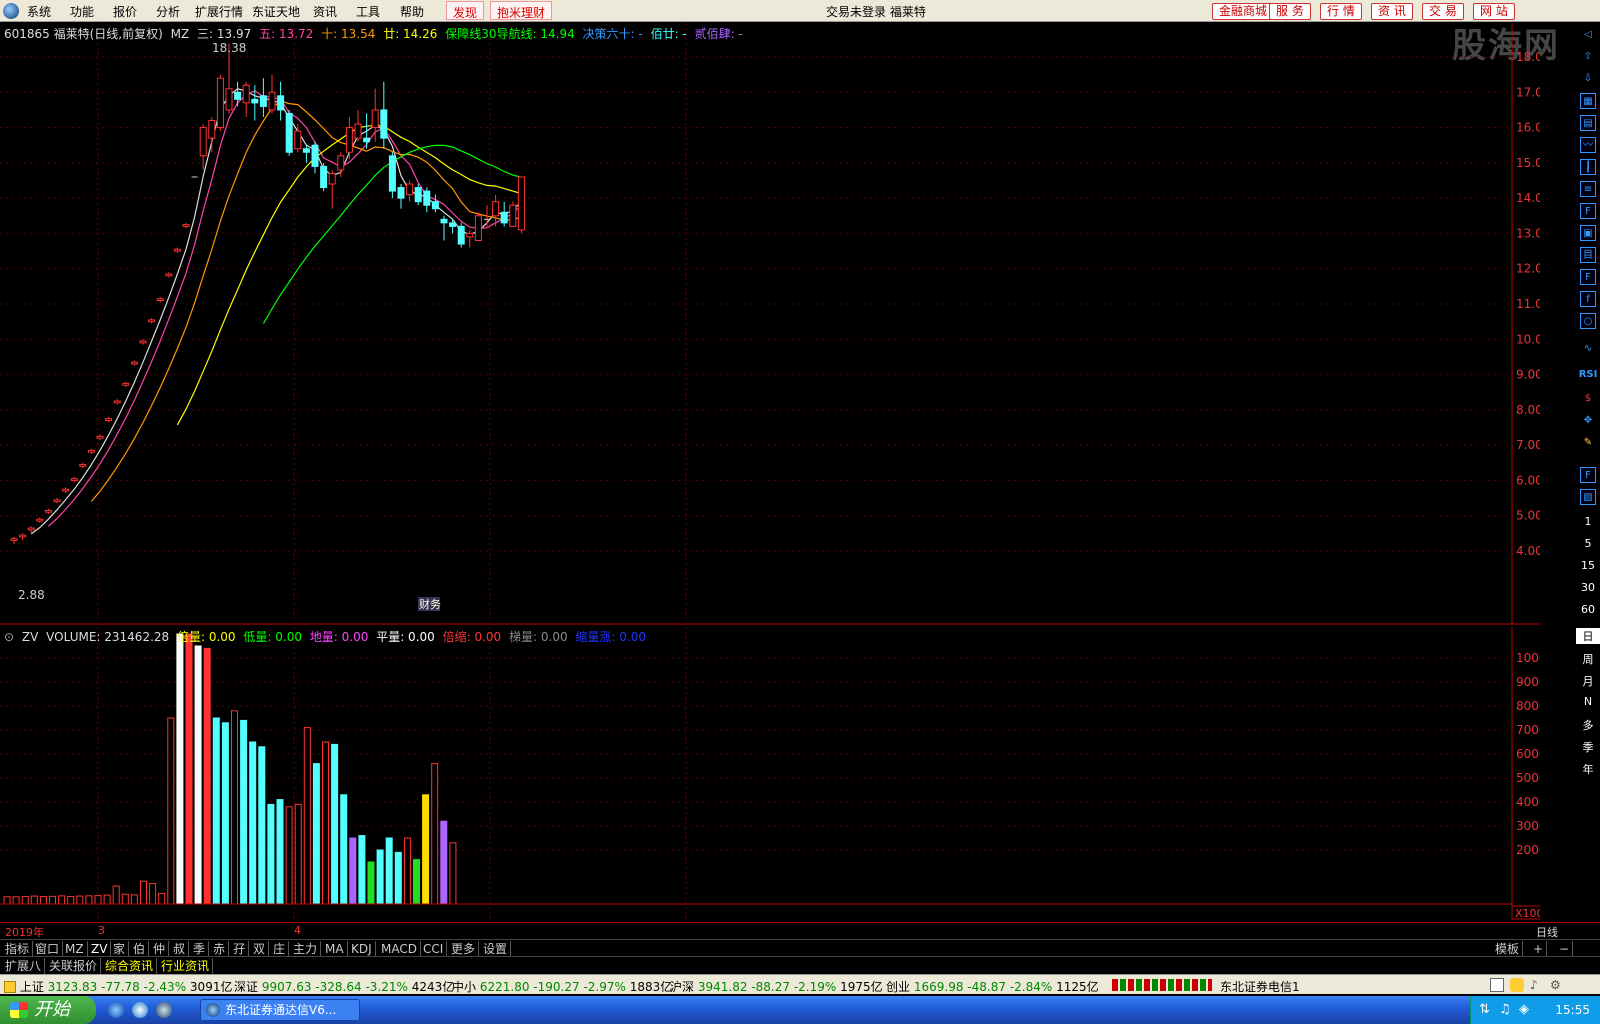 The height and width of the screenshot is (1024, 1600). What do you see at coordinates (260, 949) in the screenshot?
I see `tab-shuang: 双` at bounding box center [260, 949].